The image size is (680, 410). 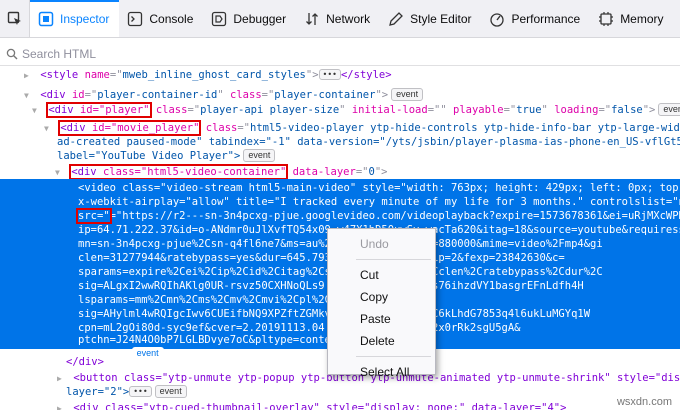 What do you see at coordinates (377, 341) in the screenshot?
I see `menu-delete-label: Delete` at bounding box center [377, 341].